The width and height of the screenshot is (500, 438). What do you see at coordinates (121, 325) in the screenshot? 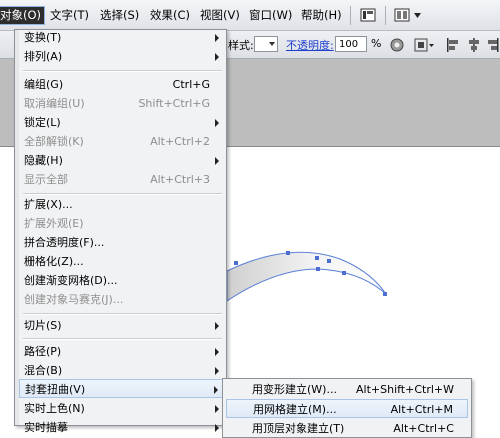
I see `menu-item-slice: 切片(S)` at bounding box center [121, 325].